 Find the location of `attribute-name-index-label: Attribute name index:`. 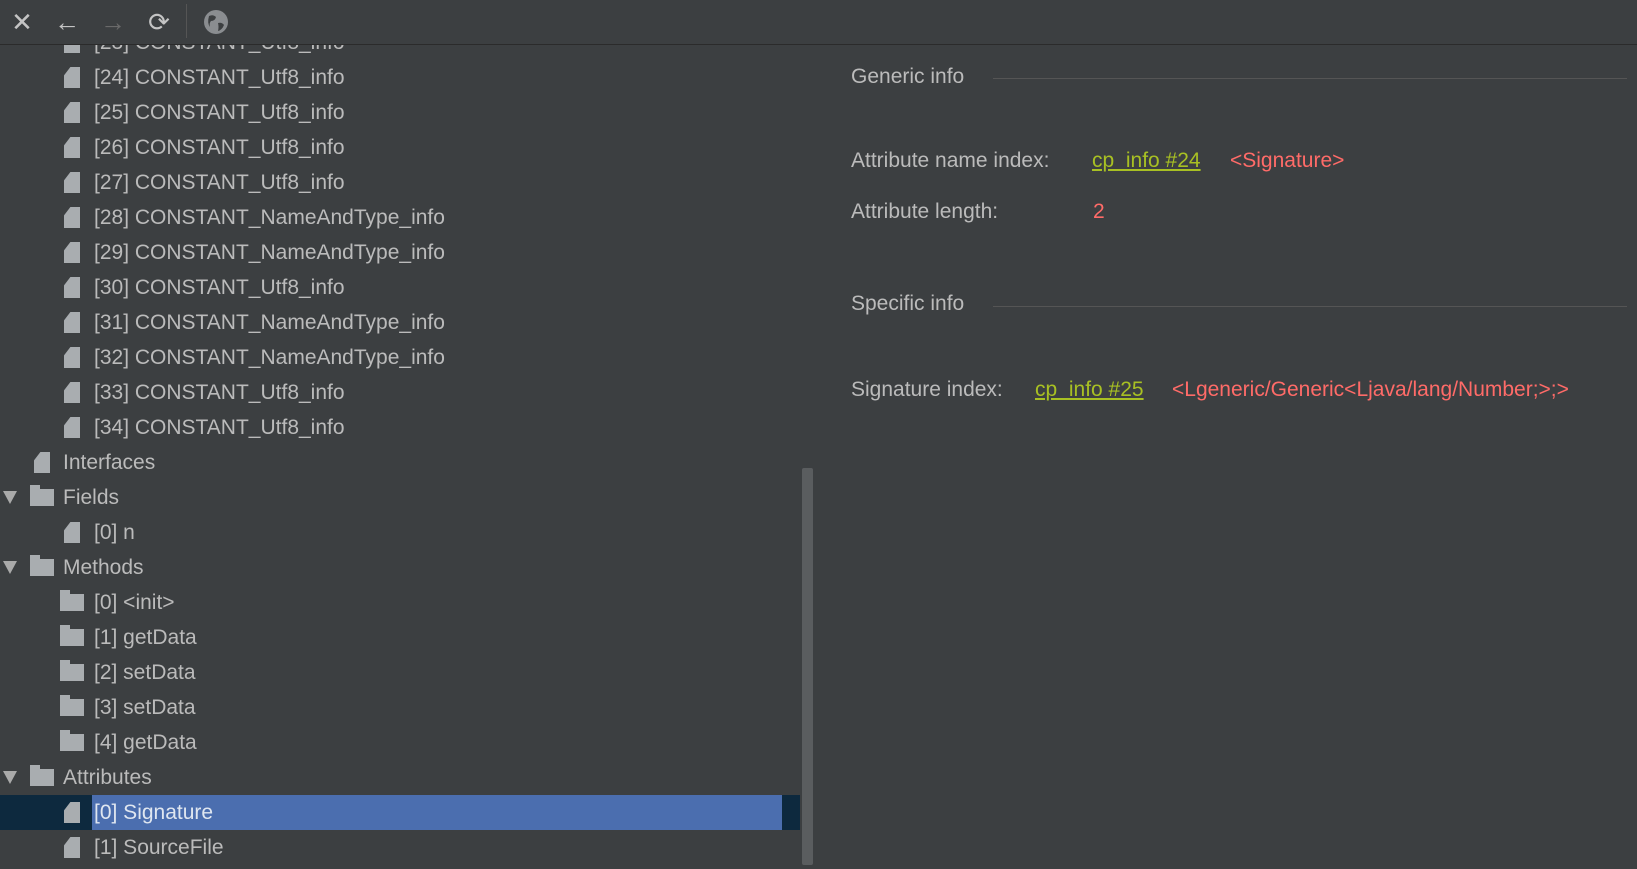

attribute-name-index-label: Attribute name index: is located at coordinates (950, 160).